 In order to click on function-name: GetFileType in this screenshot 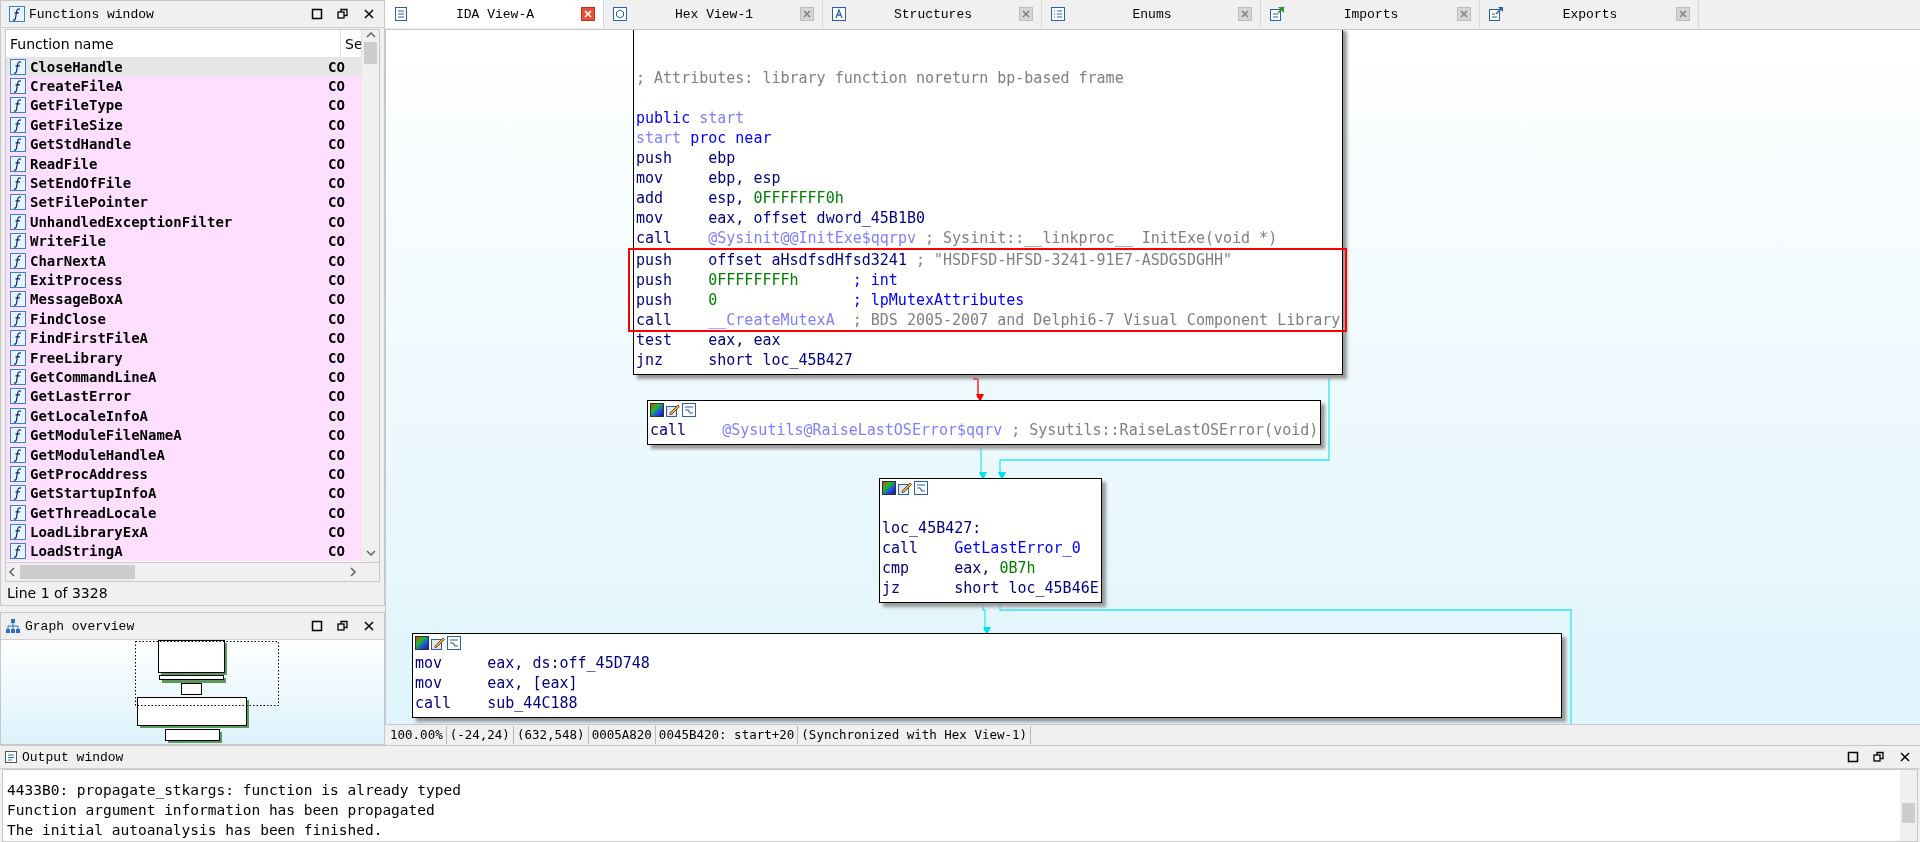, I will do `click(76, 105)`.